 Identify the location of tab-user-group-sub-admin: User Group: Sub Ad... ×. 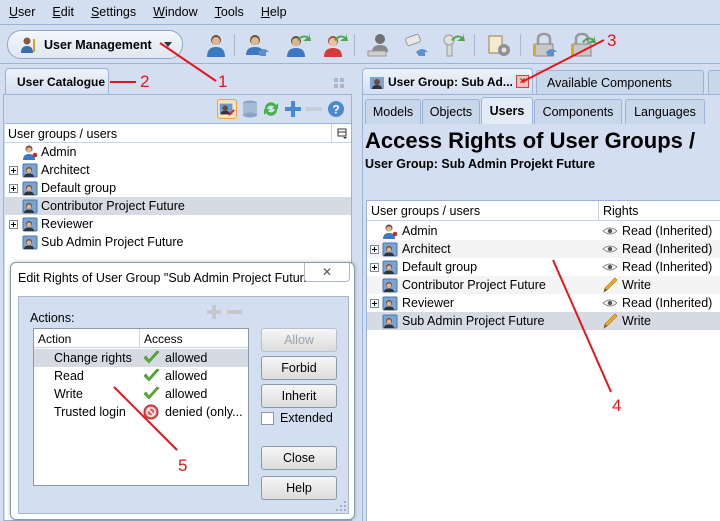
(447, 81).